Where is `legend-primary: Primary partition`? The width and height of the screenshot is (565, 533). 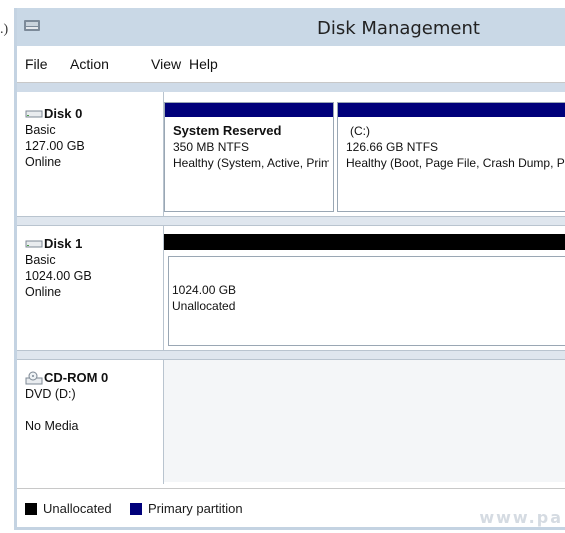 legend-primary: Primary partition is located at coordinates (186, 508).